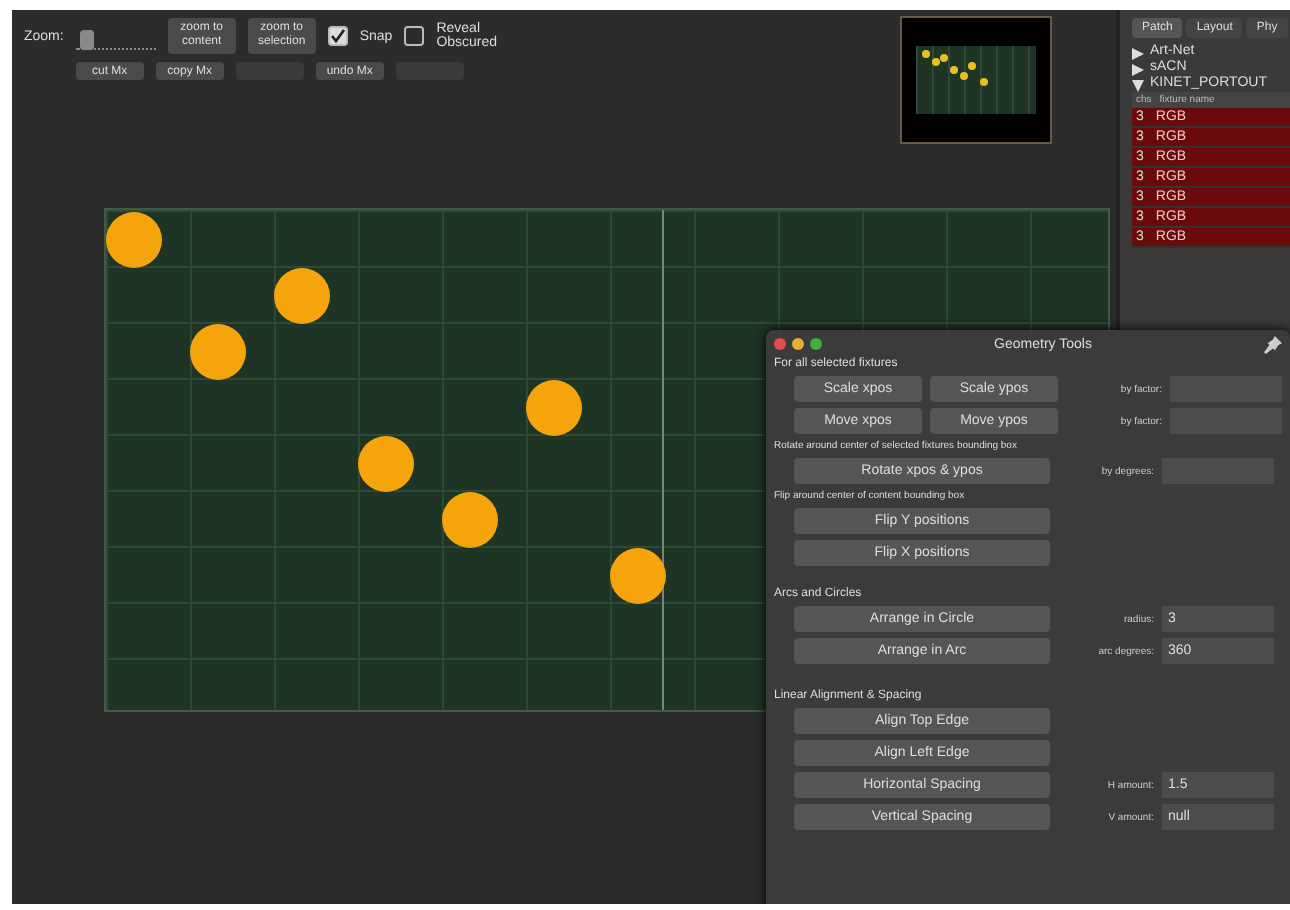  Describe the element at coordinates (115, 42) in the screenshot. I see `zoom-slider` at that location.